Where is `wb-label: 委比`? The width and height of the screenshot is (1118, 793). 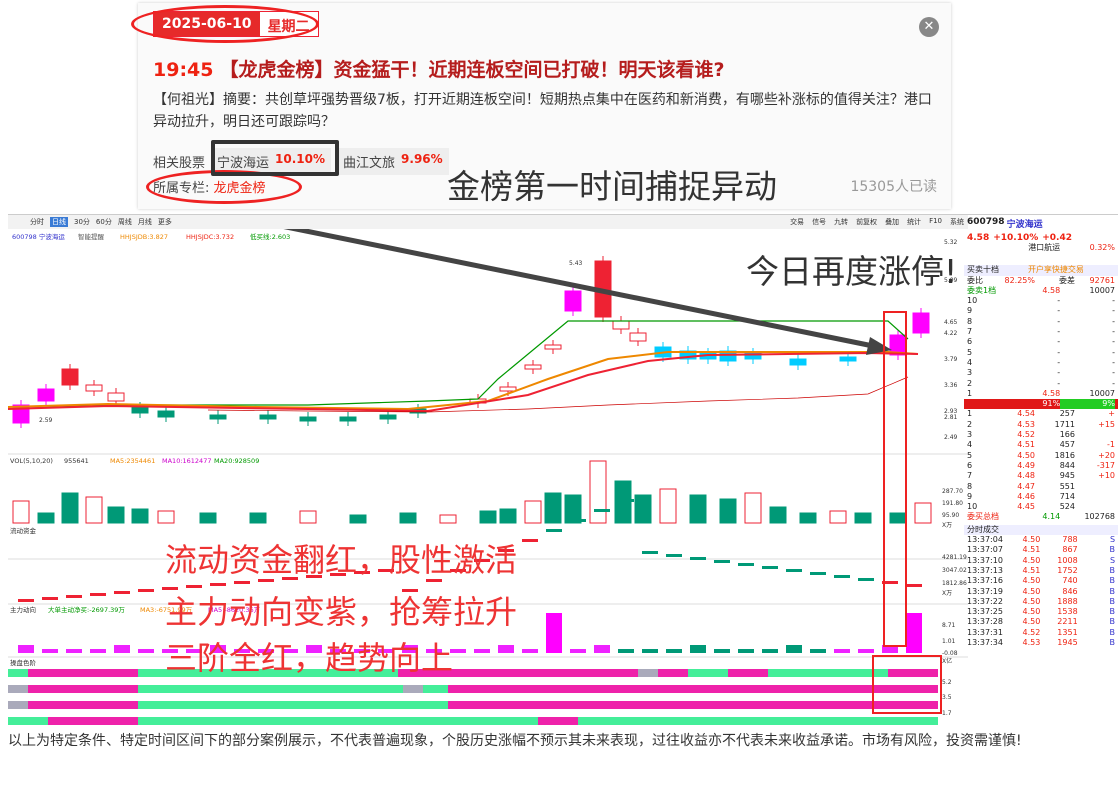
wb-label: 委比 is located at coordinates (975, 280).